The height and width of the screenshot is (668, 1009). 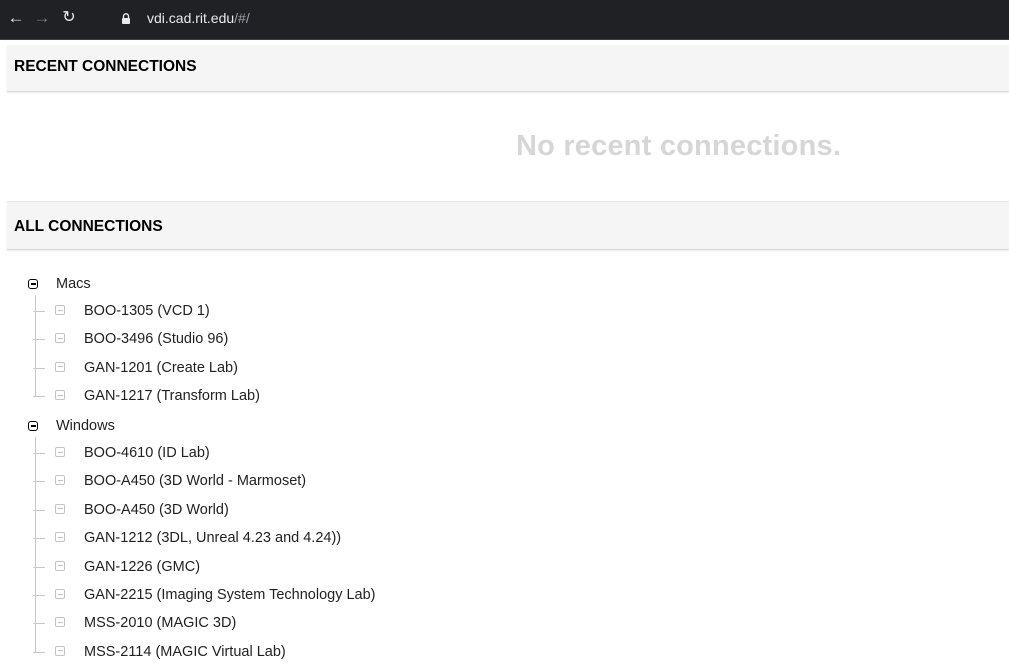 What do you see at coordinates (42, 18) in the screenshot?
I see `forward-arrow-icon: →` at bounding box center [42, 18].